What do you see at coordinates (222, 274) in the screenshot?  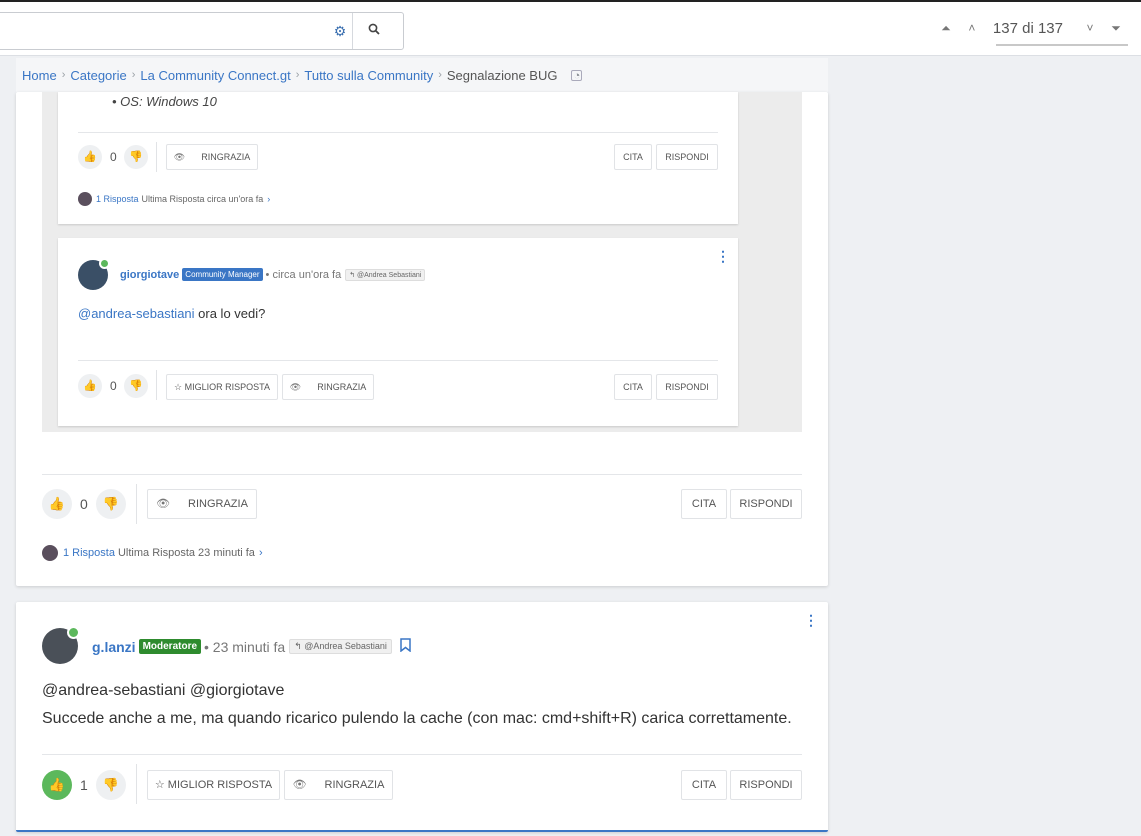 I see `role-badge: Community Manager` at bounding box center [222, 274].